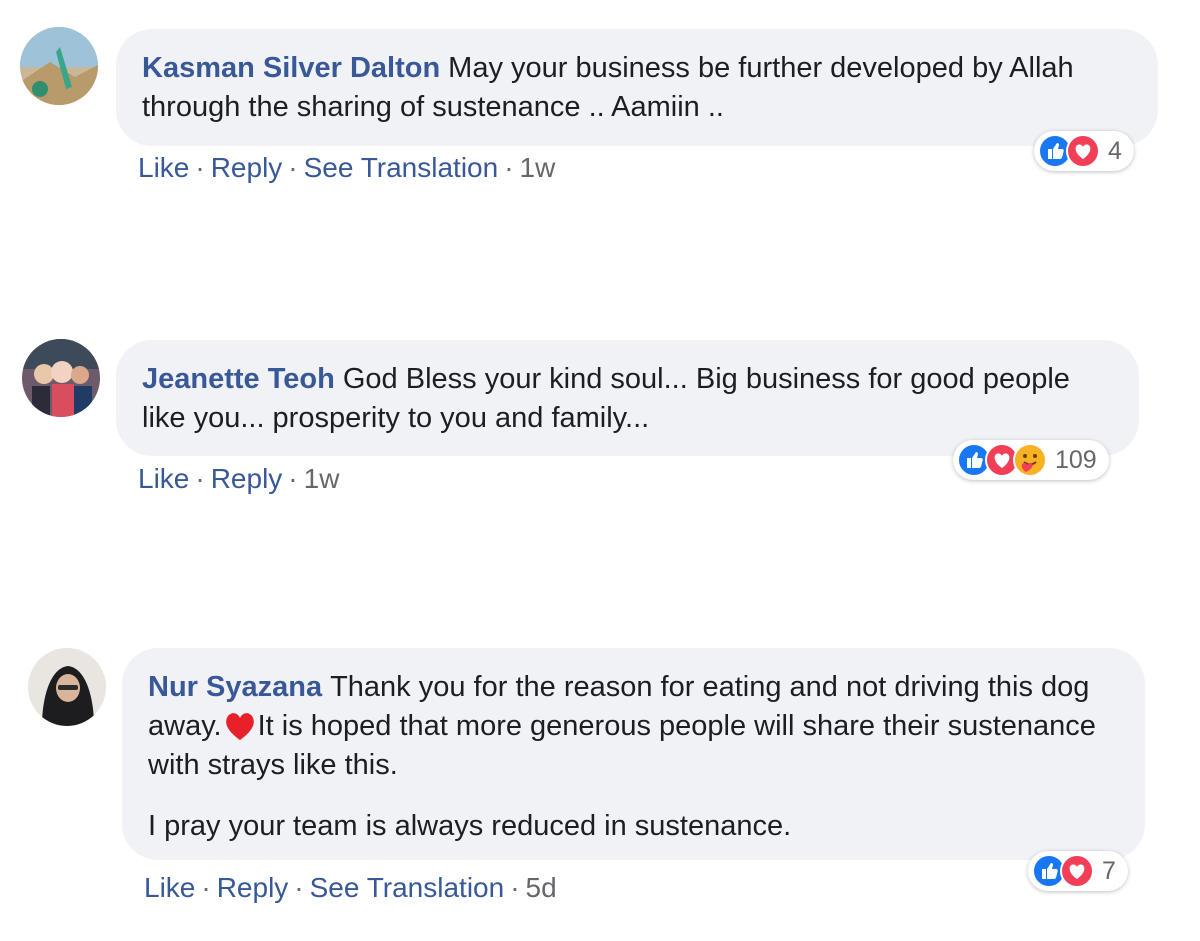  Describe the element at coordinates (1076, 459) in the screenshot. I see `reaction-count: 109` at that location.